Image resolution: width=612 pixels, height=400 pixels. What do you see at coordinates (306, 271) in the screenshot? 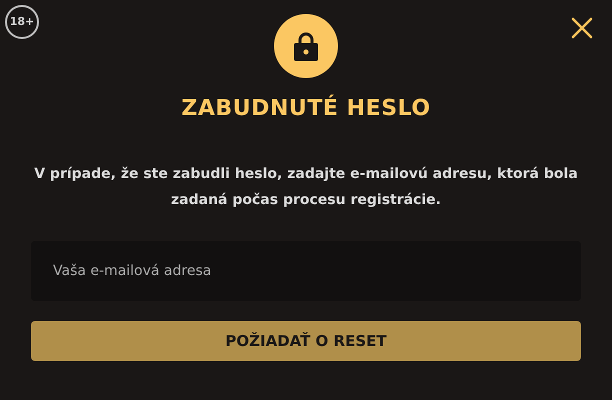
I see `email-field: Vaša e-mailová adresa` at bounding box center [306, 271].